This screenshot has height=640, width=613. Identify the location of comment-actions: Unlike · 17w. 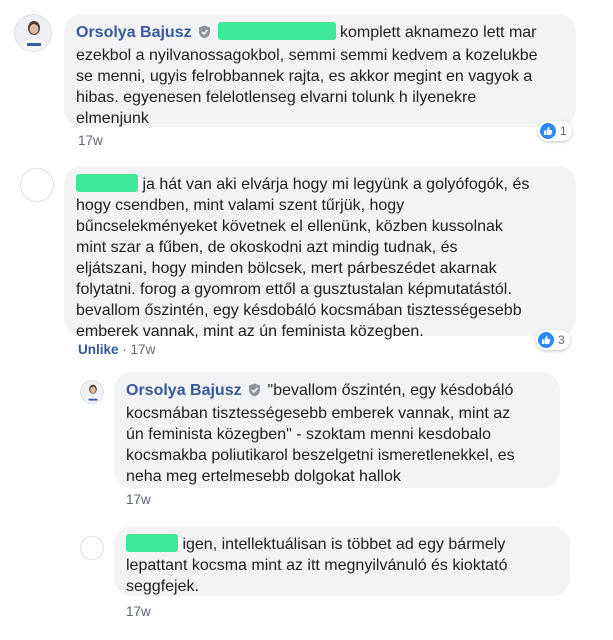
(116, 349).